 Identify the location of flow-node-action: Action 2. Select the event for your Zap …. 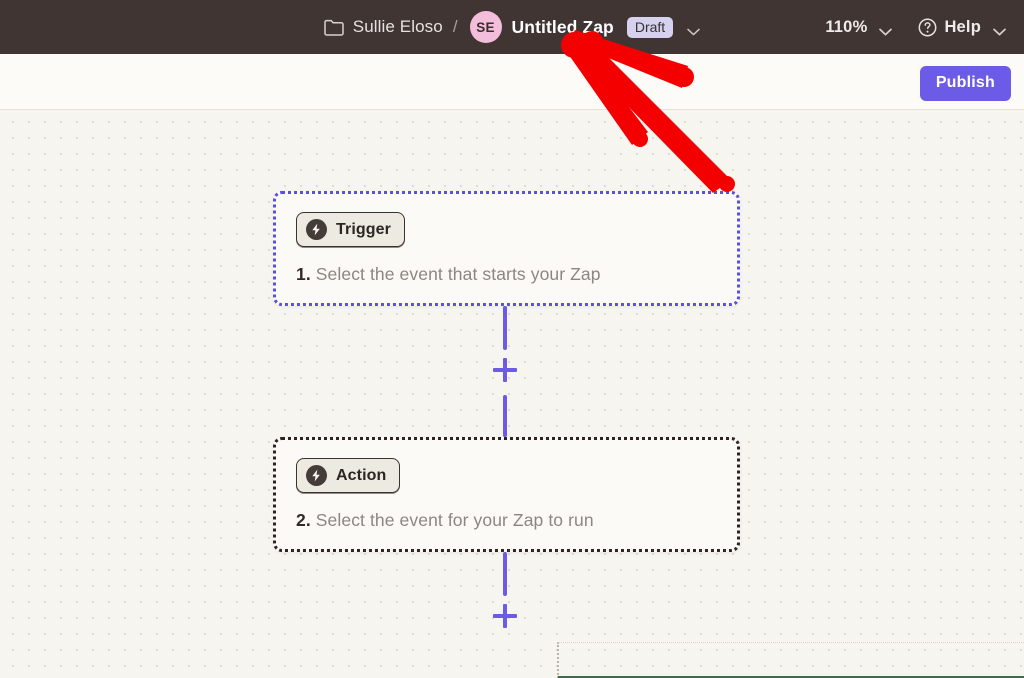
(506, 494).